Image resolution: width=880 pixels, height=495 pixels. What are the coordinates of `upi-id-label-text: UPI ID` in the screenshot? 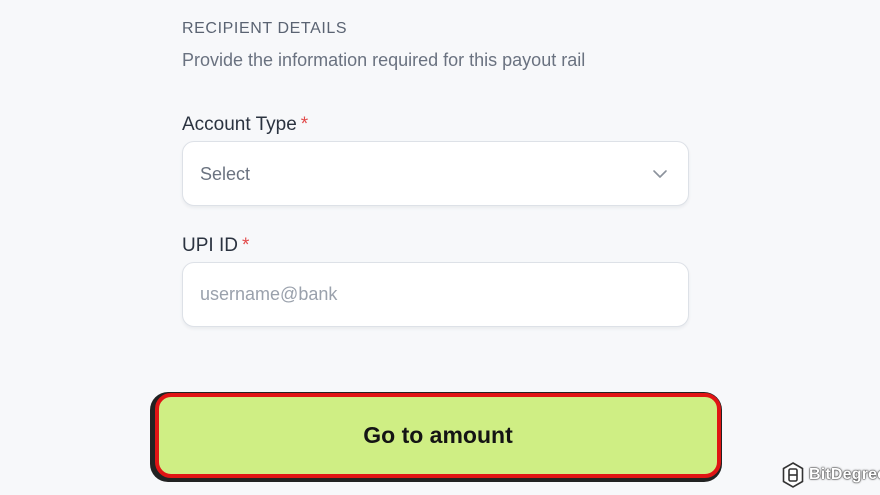 It's located at (210, 245).